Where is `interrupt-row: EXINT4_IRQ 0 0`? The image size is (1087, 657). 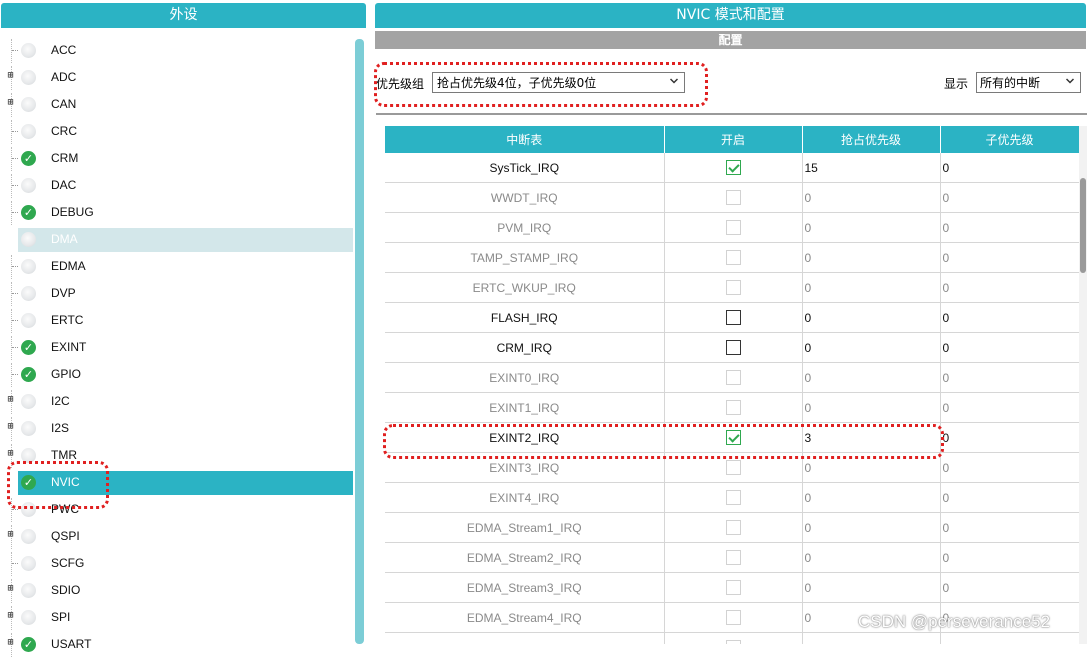
interrupt-row: EXINT4_IRQ 0 0 is located at coordinates (732, 497).